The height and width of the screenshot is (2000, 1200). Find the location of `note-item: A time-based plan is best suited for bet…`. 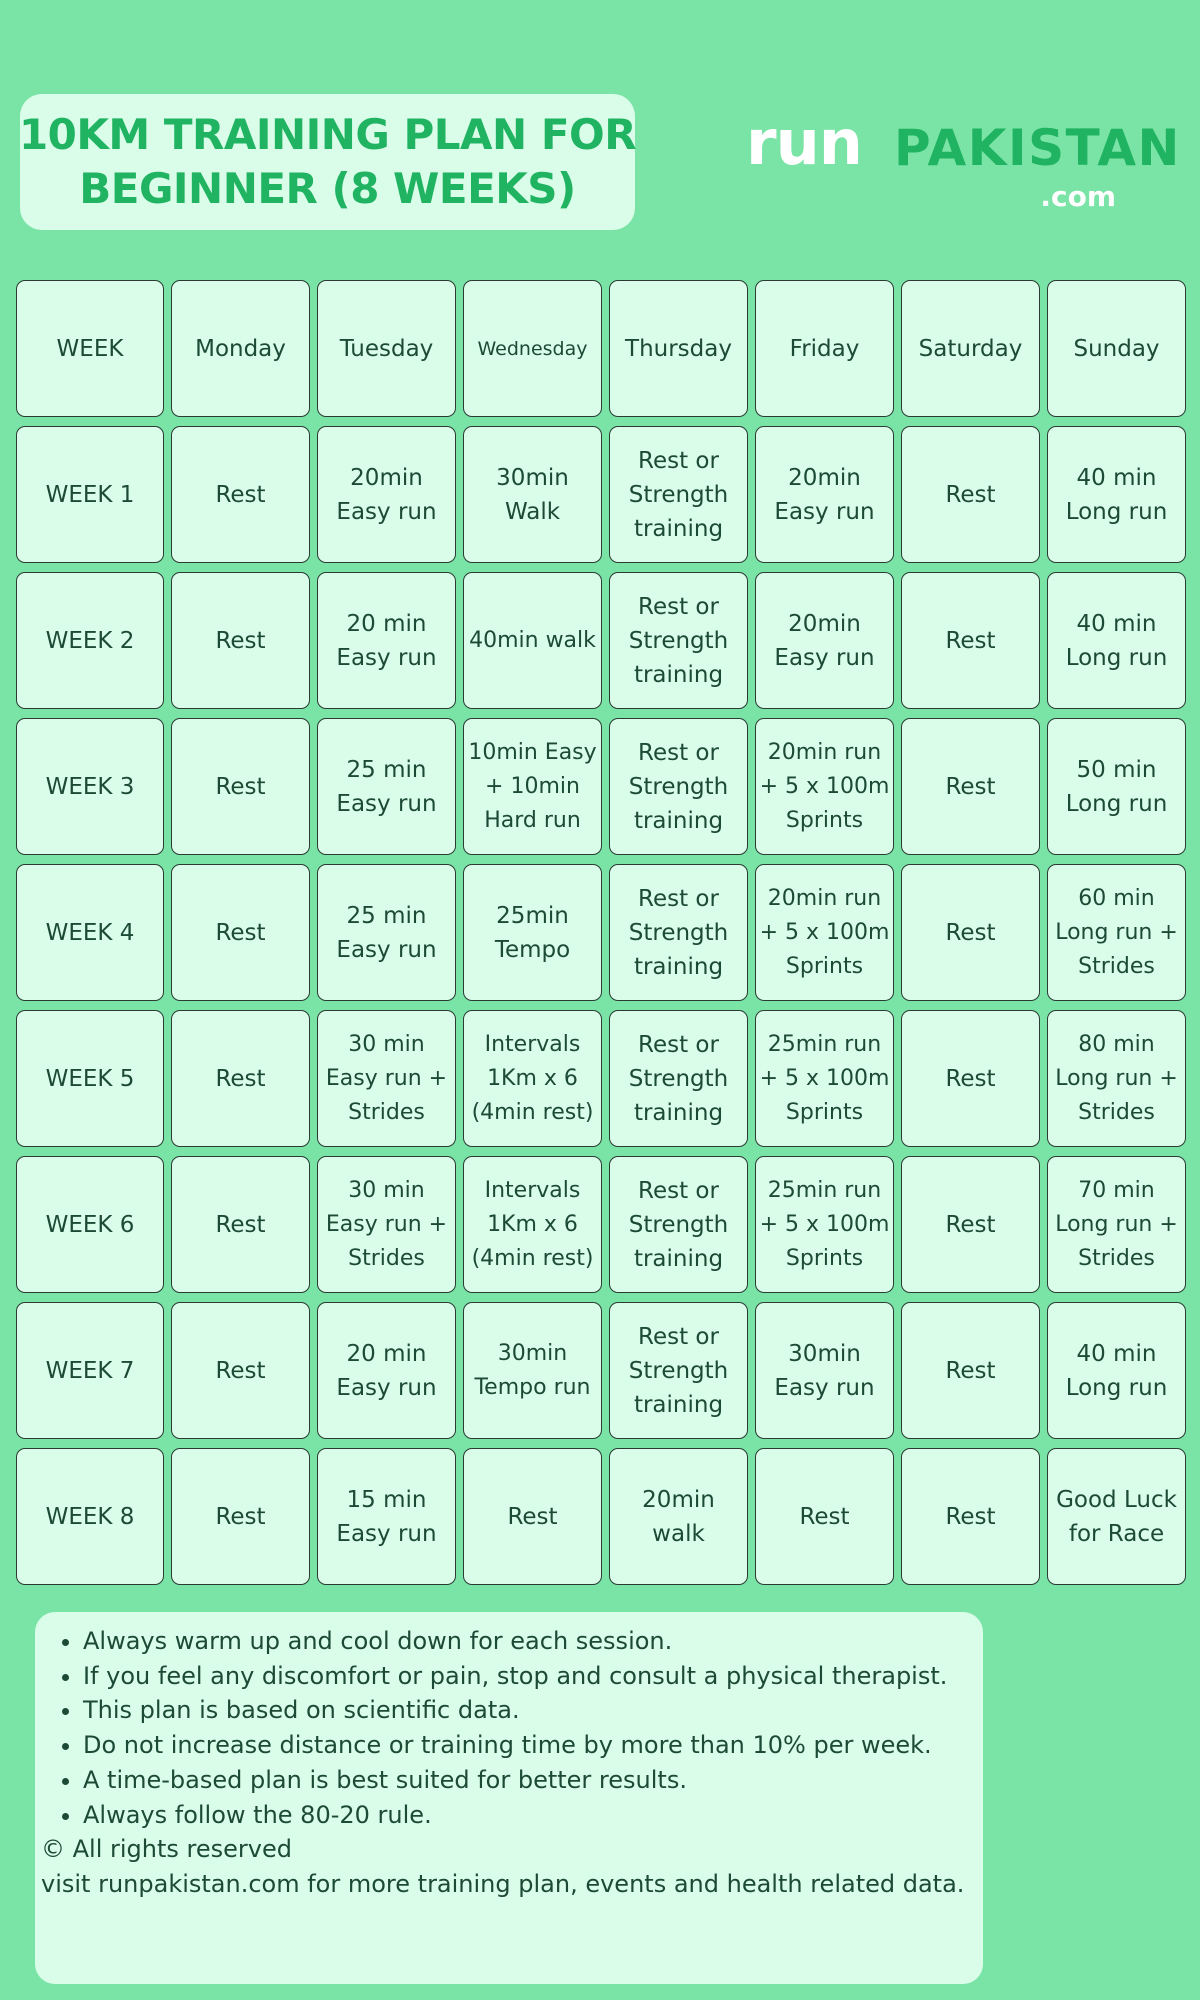

note-item: A time-based plan is best suited for bet… is located at coordinates (533, 1780).